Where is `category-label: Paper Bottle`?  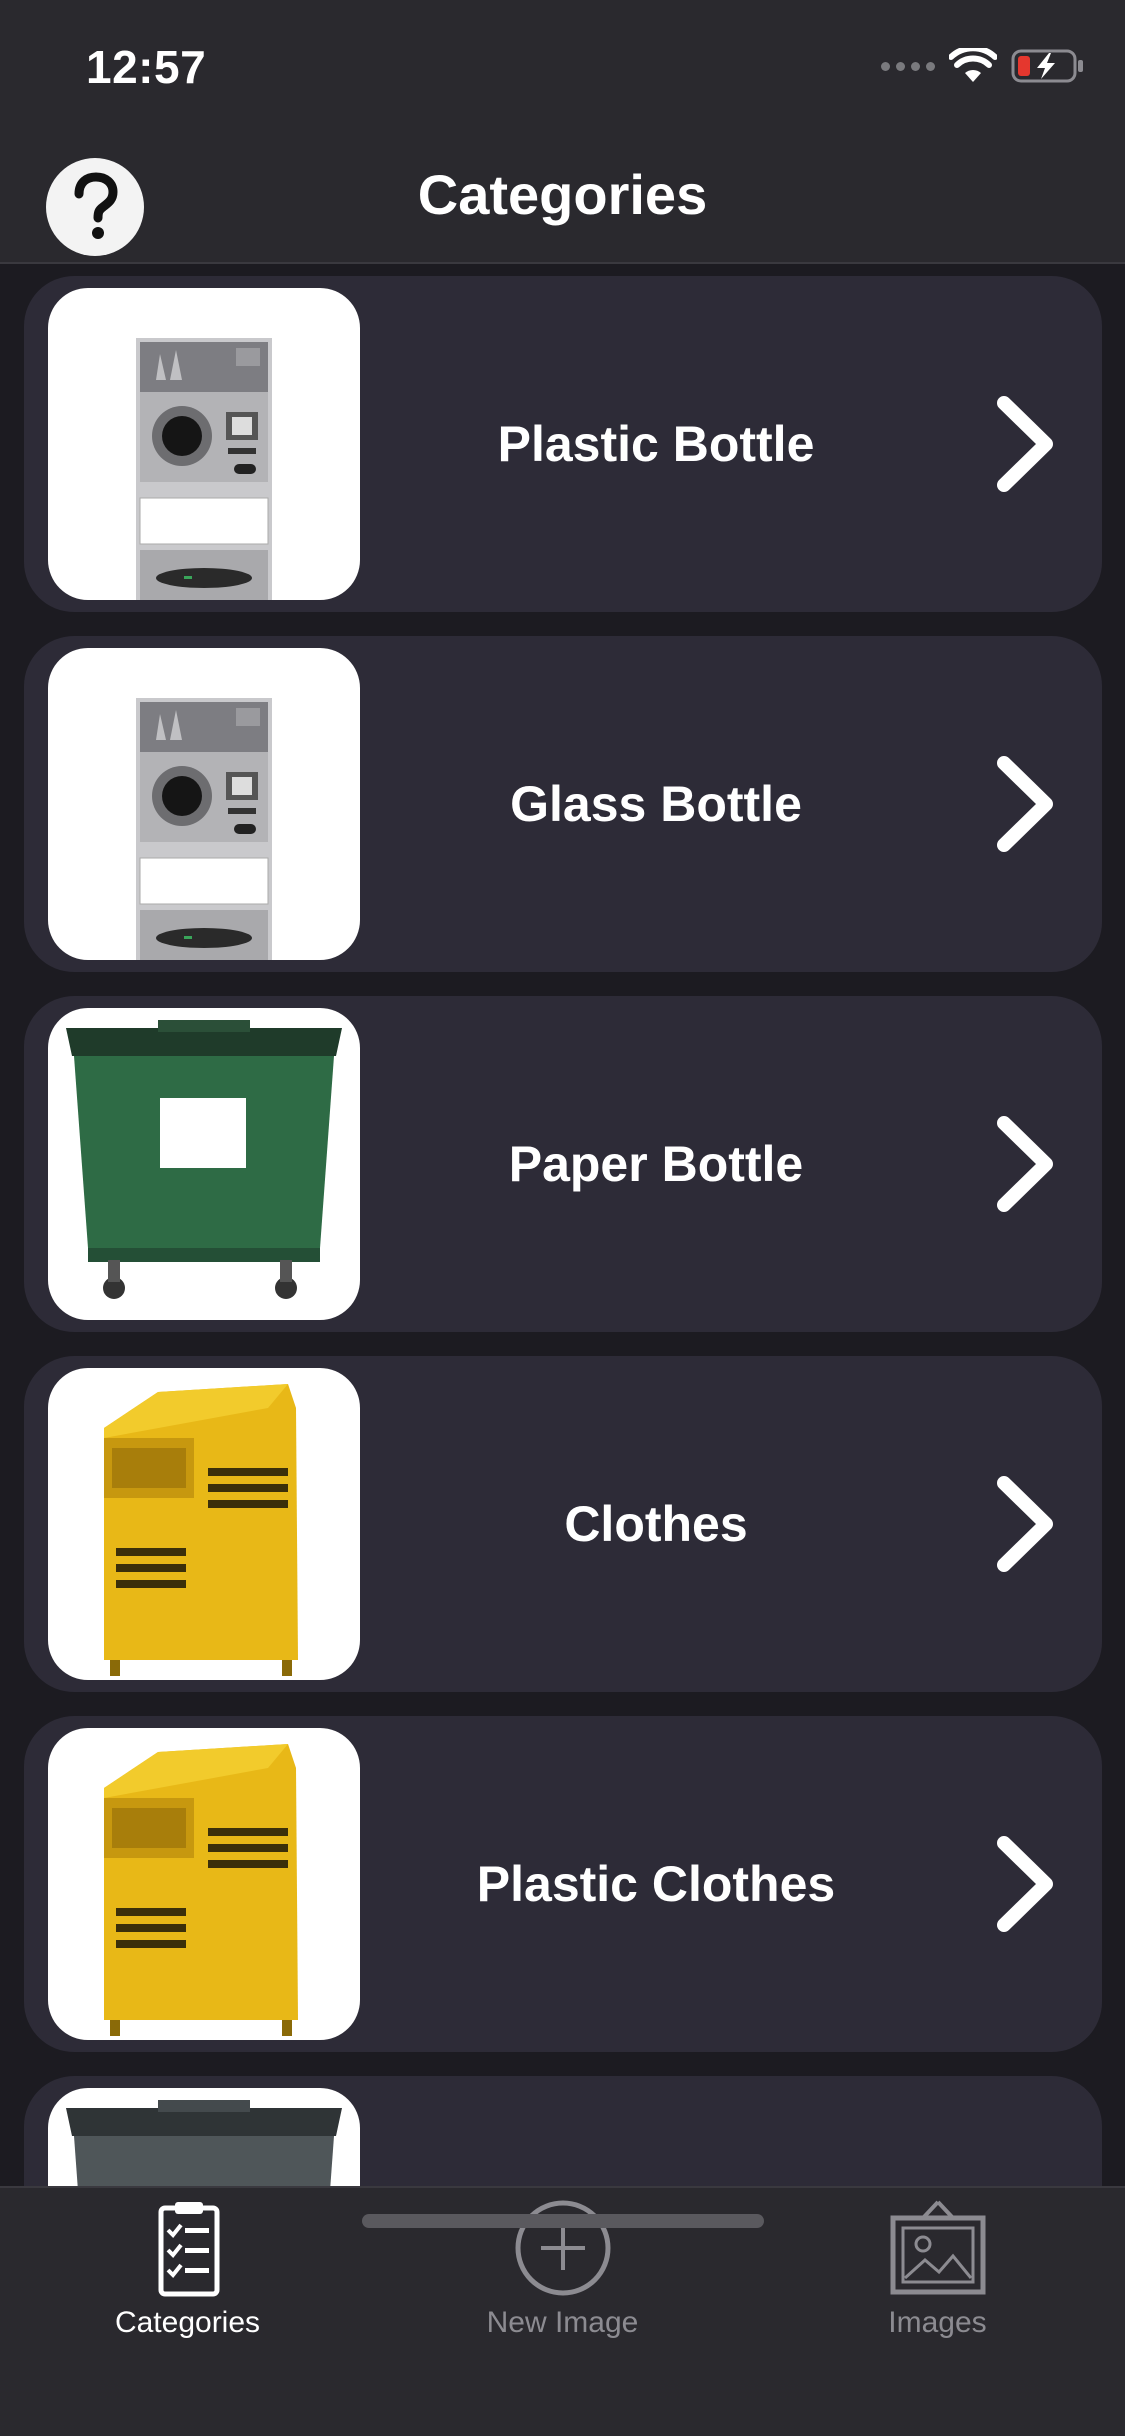 category-label: Paper Bottle is located at coordinates (656, 1164).